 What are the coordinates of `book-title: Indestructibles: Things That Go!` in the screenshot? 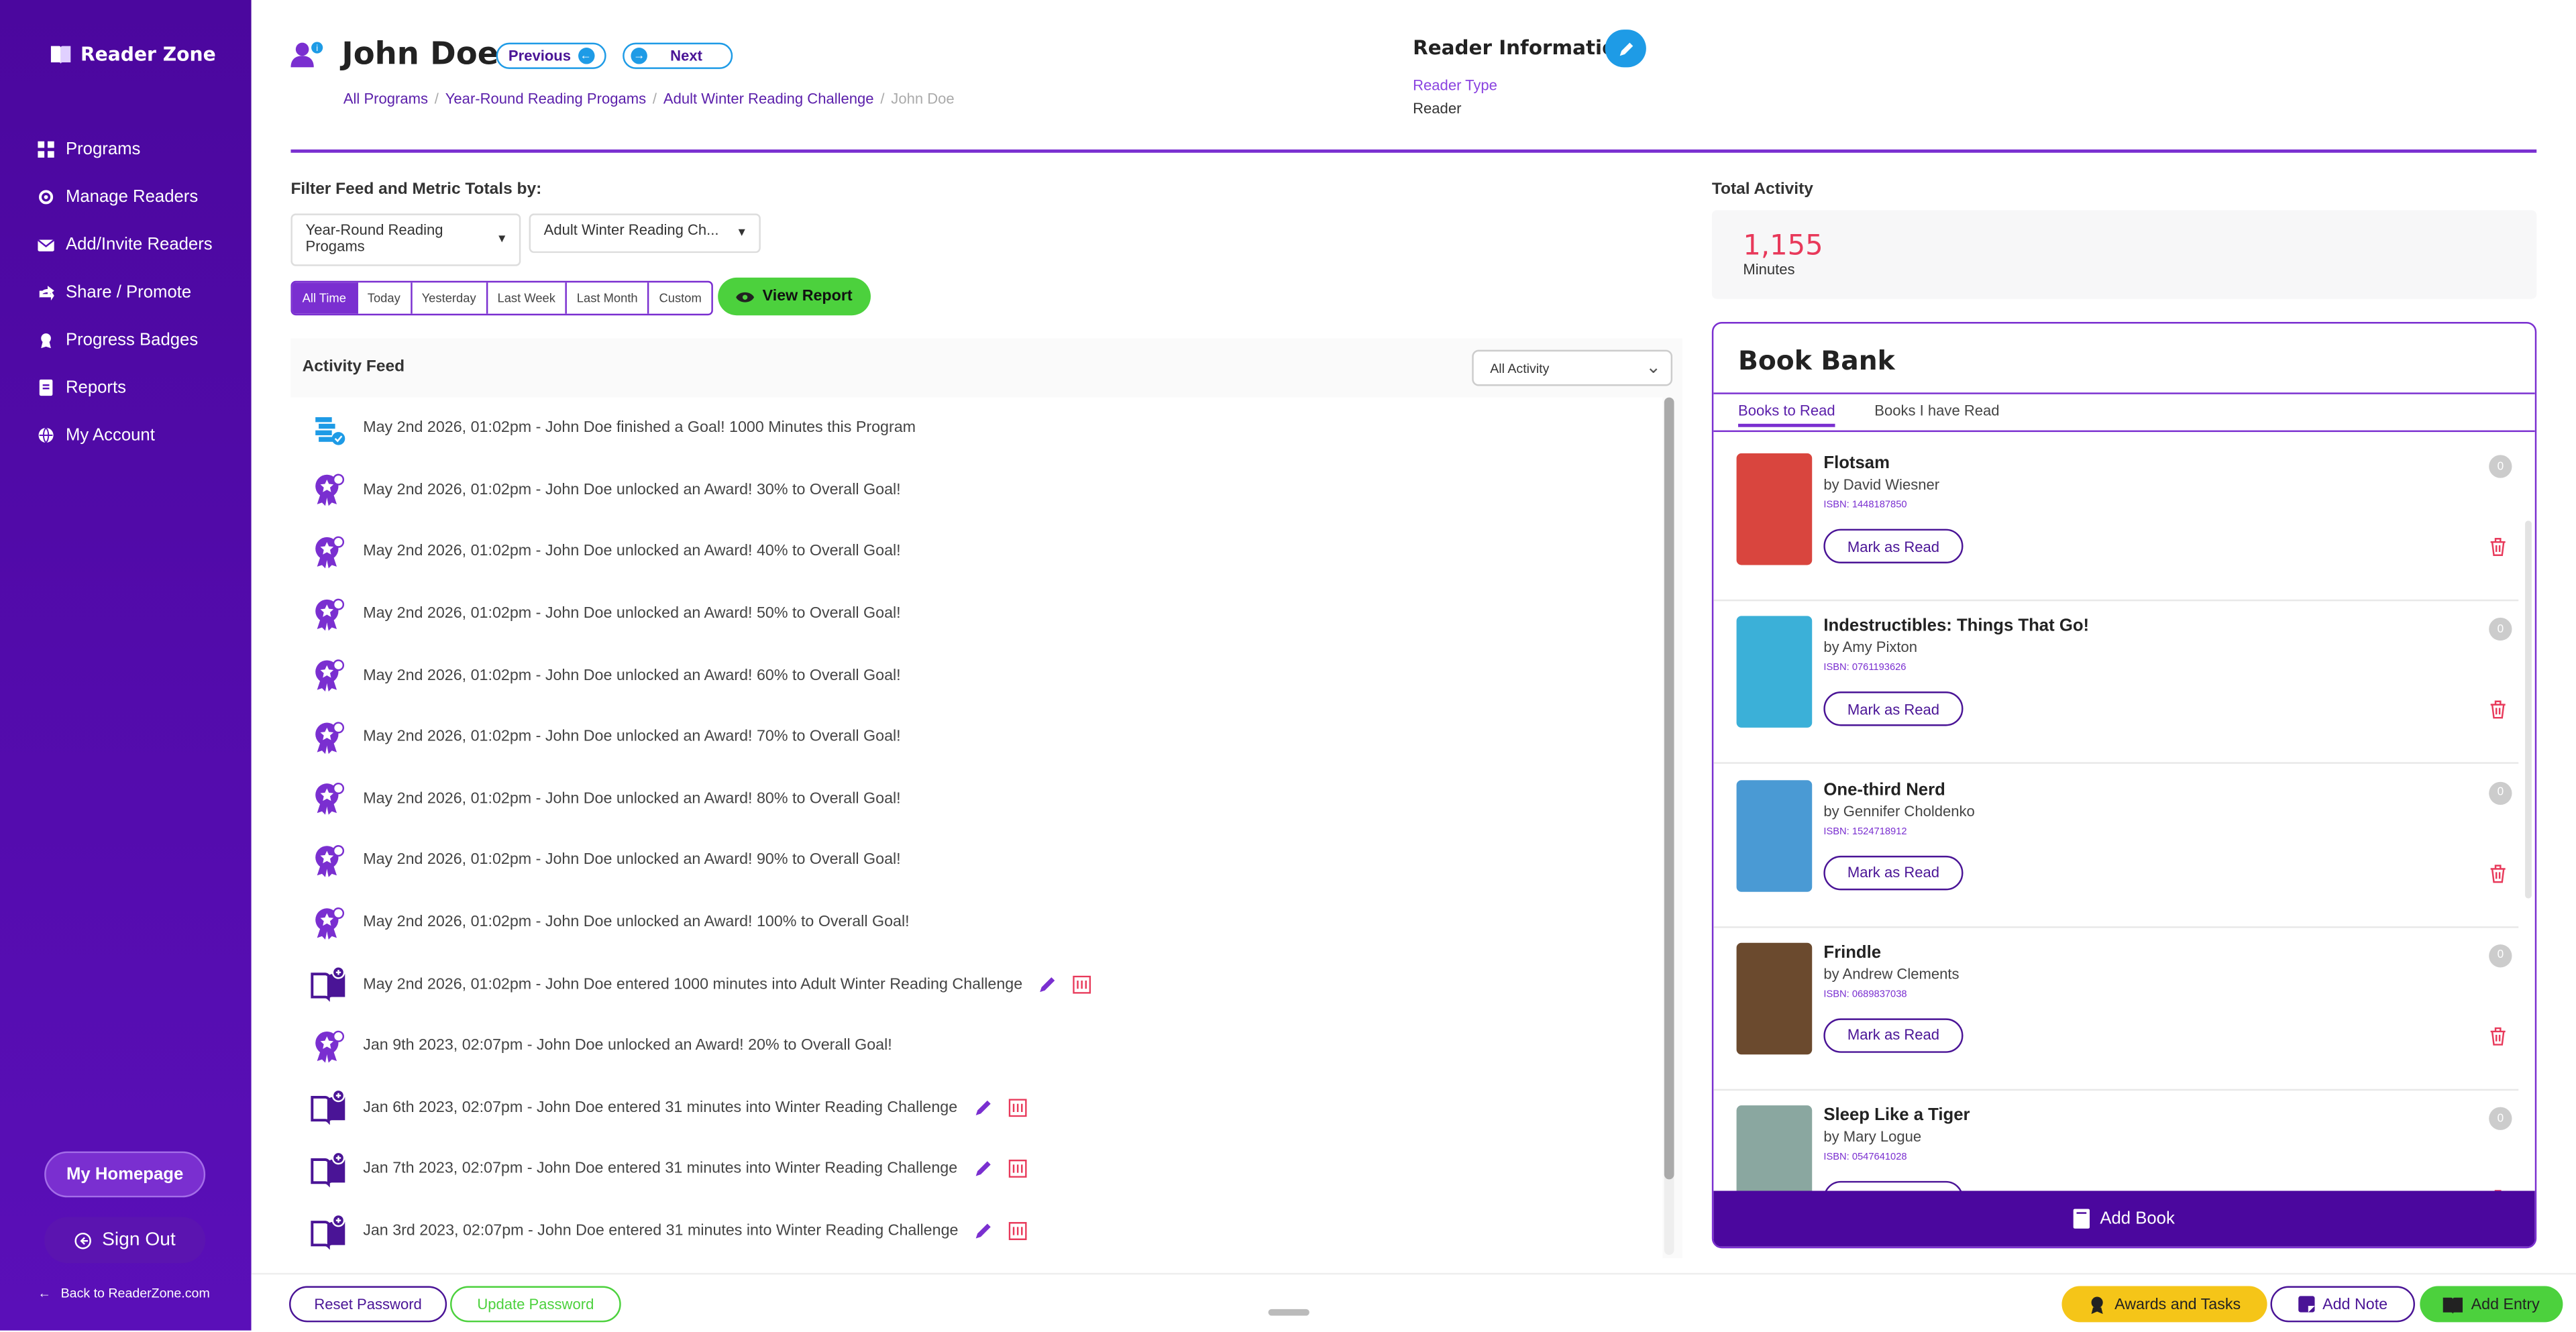 It's located at (1956, 626).